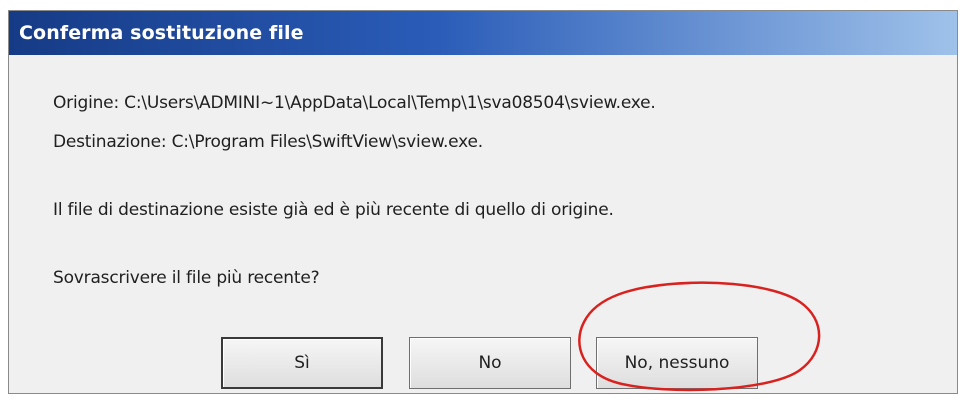 The width and height of the screenshot is (966, 401). What do you see at coordinates (483, 33) in the screenshot?
I see `dialog-titlebar: Conferma sostituzione file` at bounding box center [483, 33].